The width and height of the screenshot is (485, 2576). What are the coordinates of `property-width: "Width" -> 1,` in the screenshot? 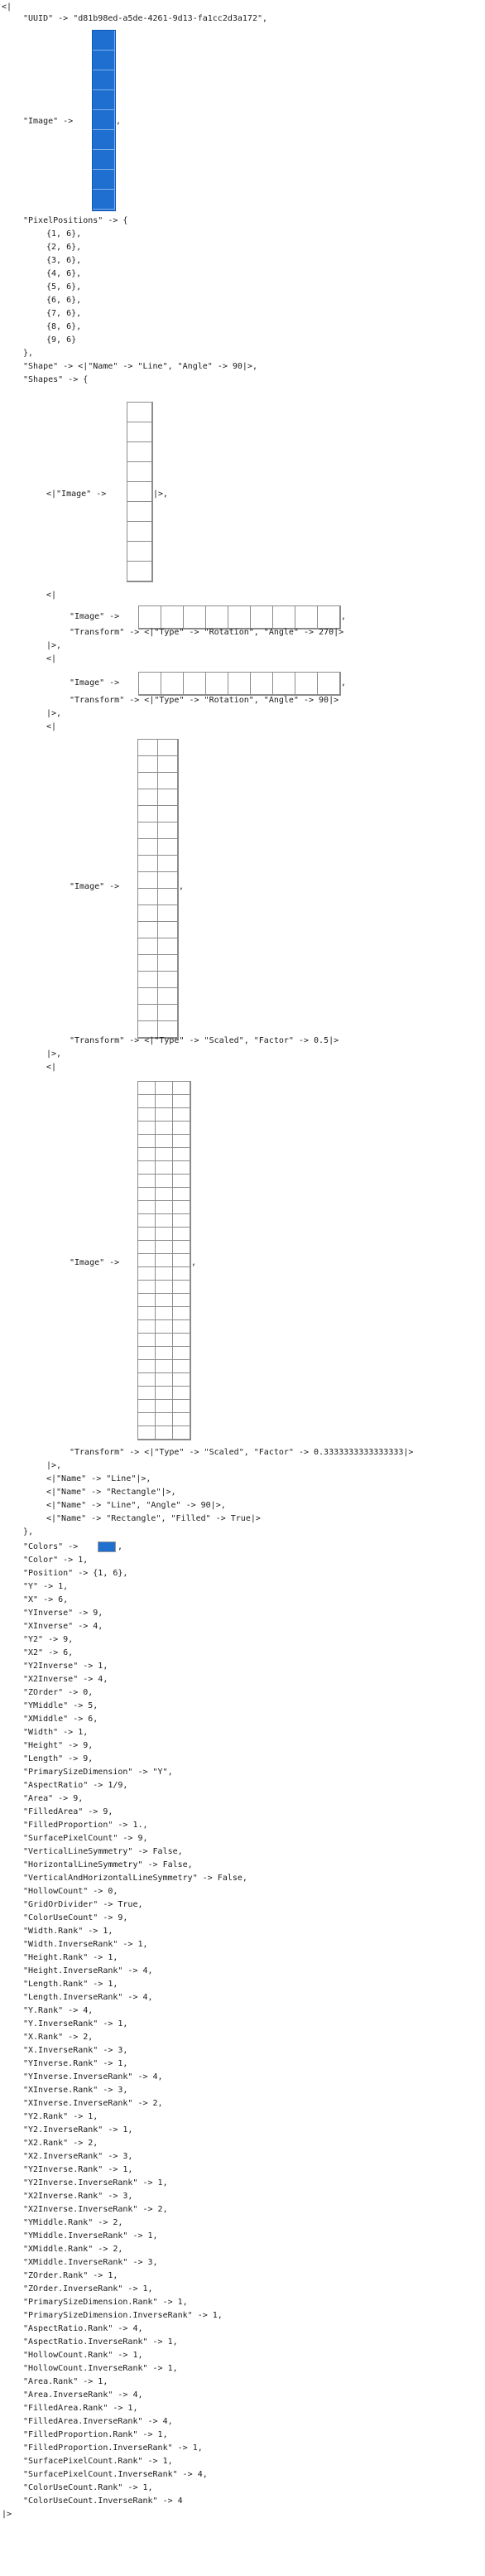 It's located at (56, 1732).